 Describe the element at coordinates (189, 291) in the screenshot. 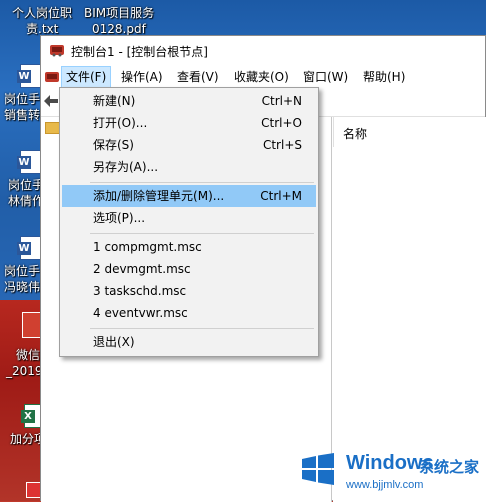

I see `menu-item-recent-3: 3 taskschd.msc` at that location.